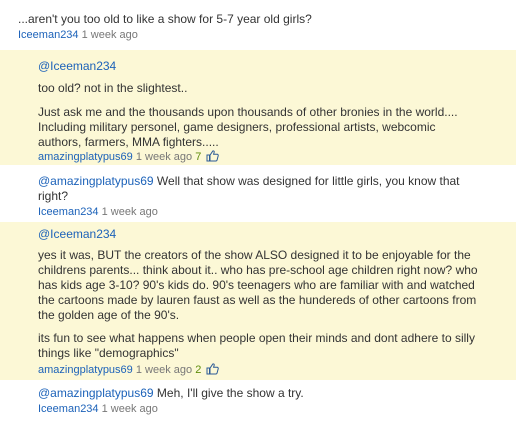 The image size is (516, 422). I want to click on comment-body: Meh, I'll give the show a try., so click(228, 393).